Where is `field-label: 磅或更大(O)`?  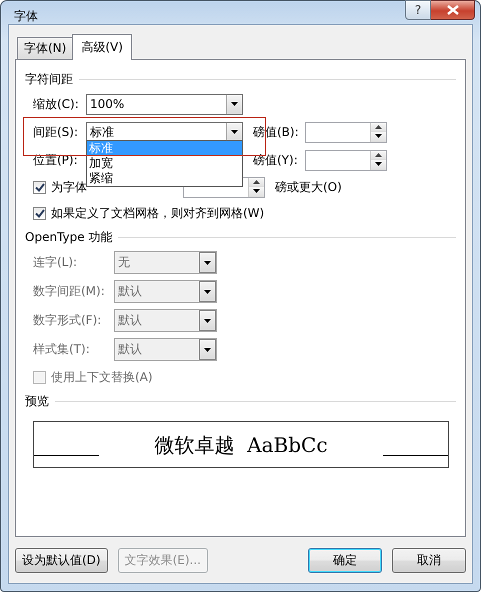 field-label: 磅或更大(O) is located at coordinates (308, 187).